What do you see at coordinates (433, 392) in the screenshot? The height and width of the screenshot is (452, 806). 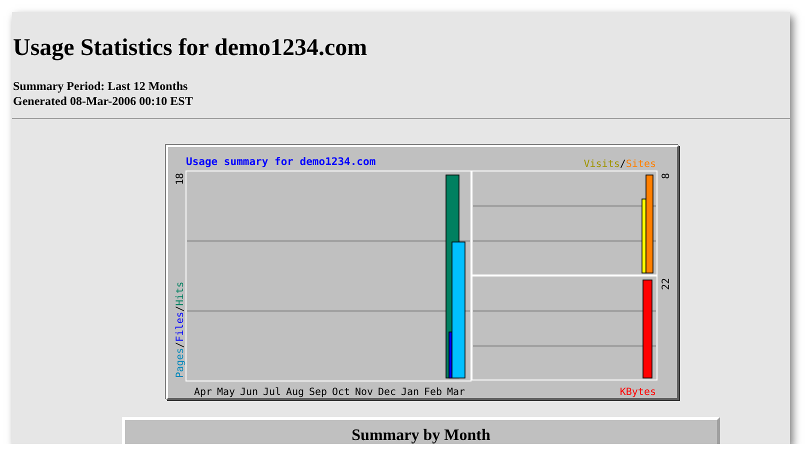 I see `month-label: Feb` at bounding box center [433, 392].